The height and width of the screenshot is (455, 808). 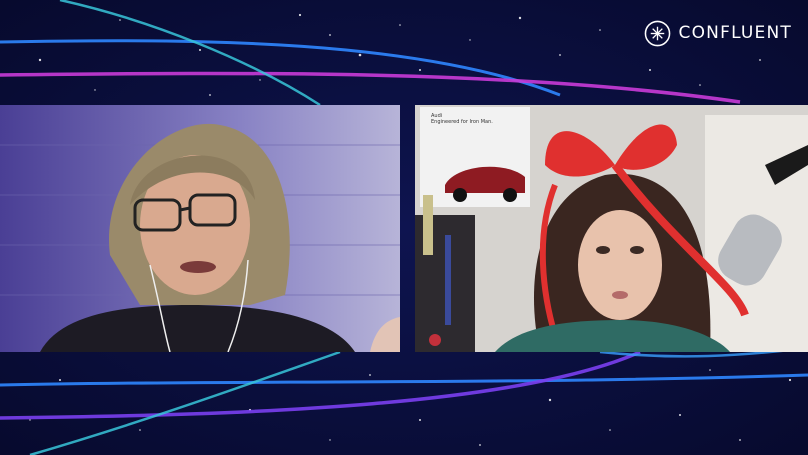 I want to click on brand-name: CONFLUENT, so click(x=735, y=33).